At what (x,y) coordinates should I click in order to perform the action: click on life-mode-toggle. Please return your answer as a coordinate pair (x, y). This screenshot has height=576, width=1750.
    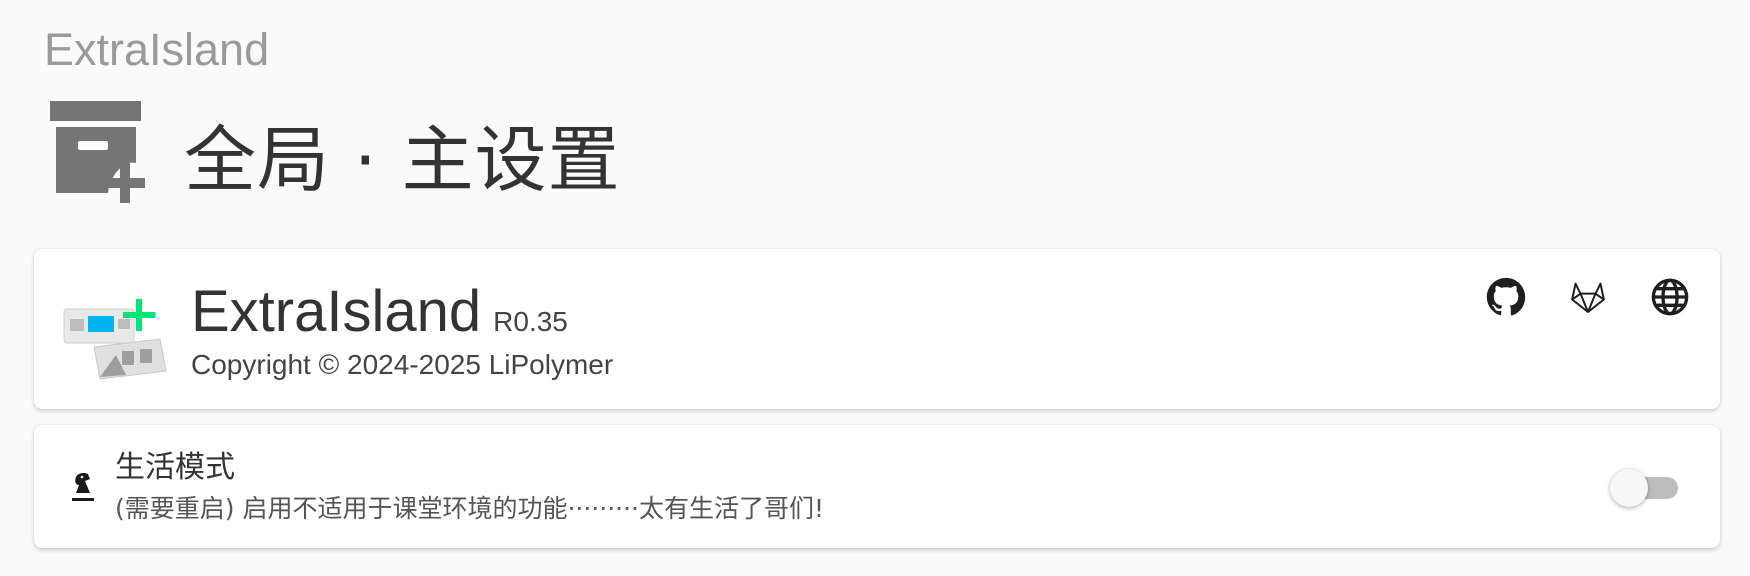
    Looking at the image, I should click on (1645, 488).